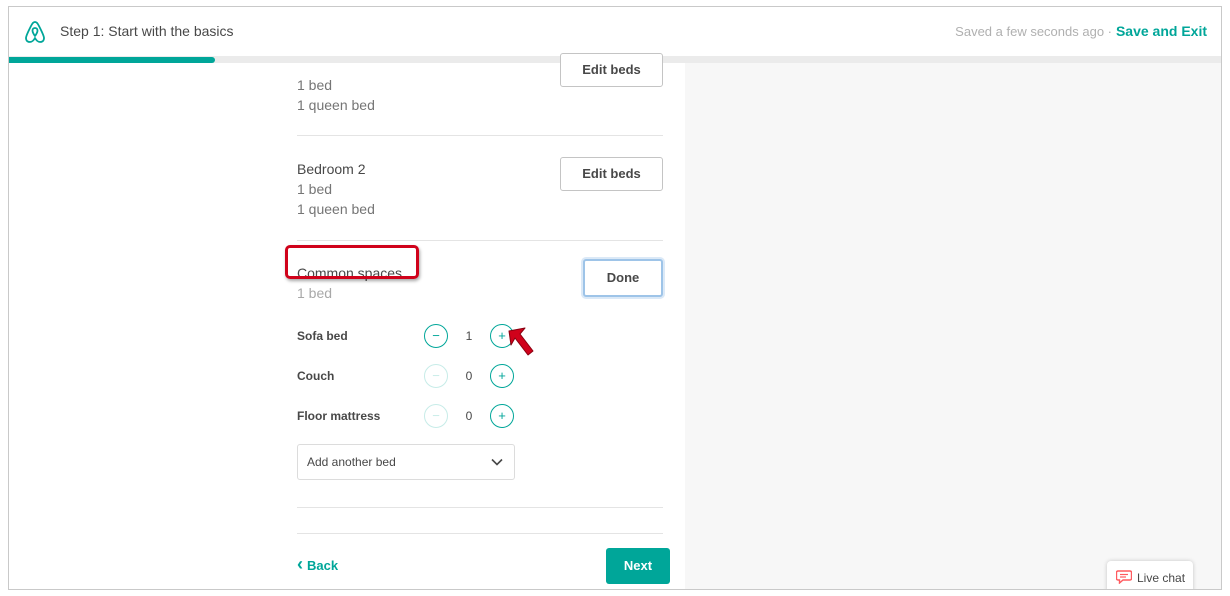 Image resolution: width=1230 pixels, height=596 pixels. Describe the element at coordinates (351, 462) in the screenshot. I see `select-label: Add another bed` at that location.